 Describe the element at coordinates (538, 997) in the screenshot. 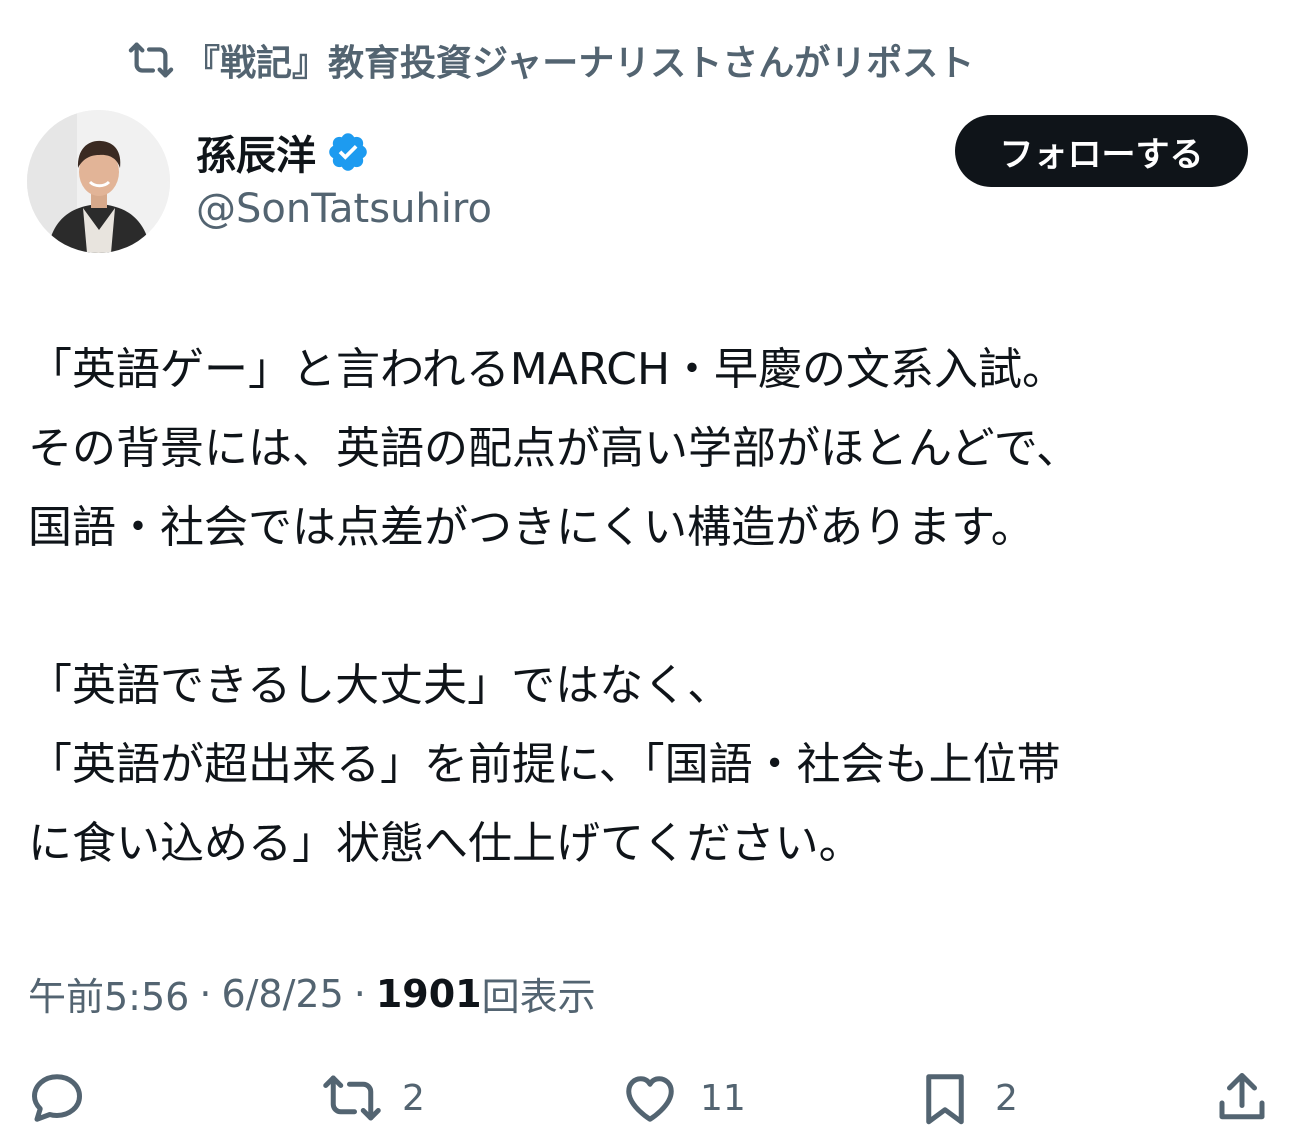

I see `views-label: 回表示` at that location.